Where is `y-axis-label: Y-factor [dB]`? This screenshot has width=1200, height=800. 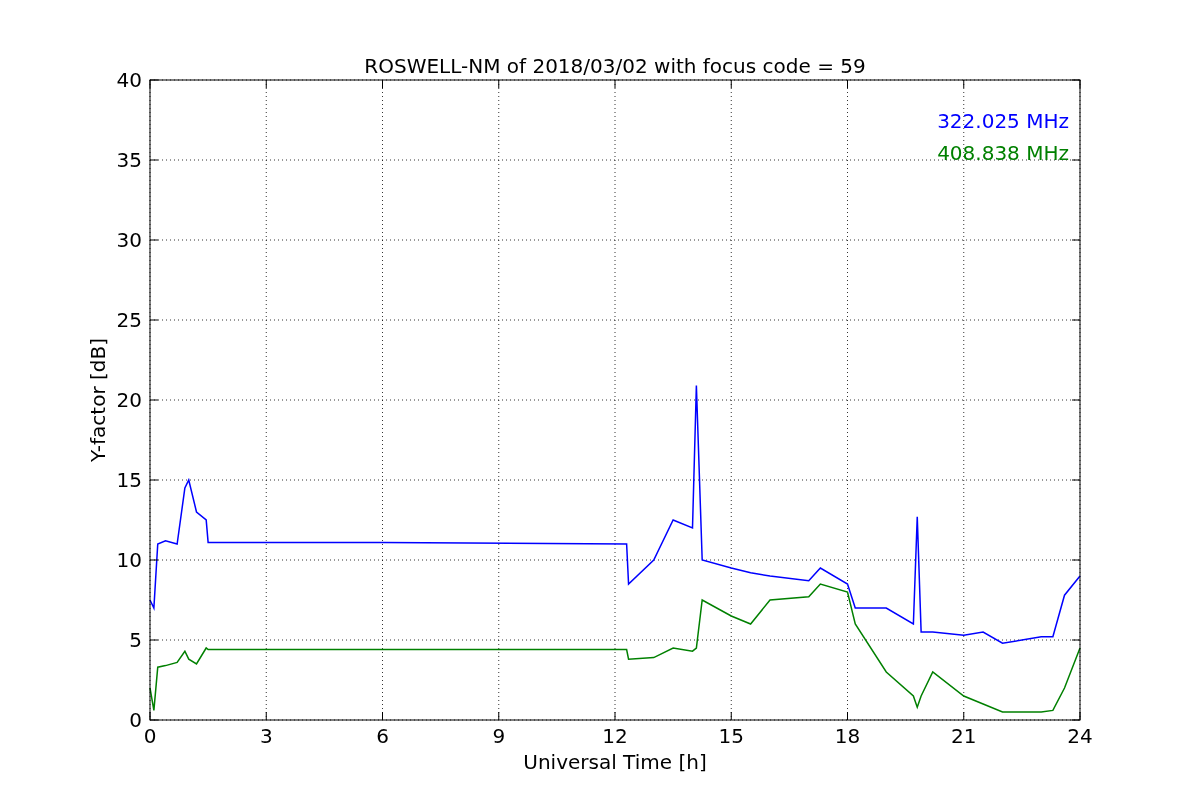 y-axis-label: Y-factor [dB] is located at coordinates (98, 400).